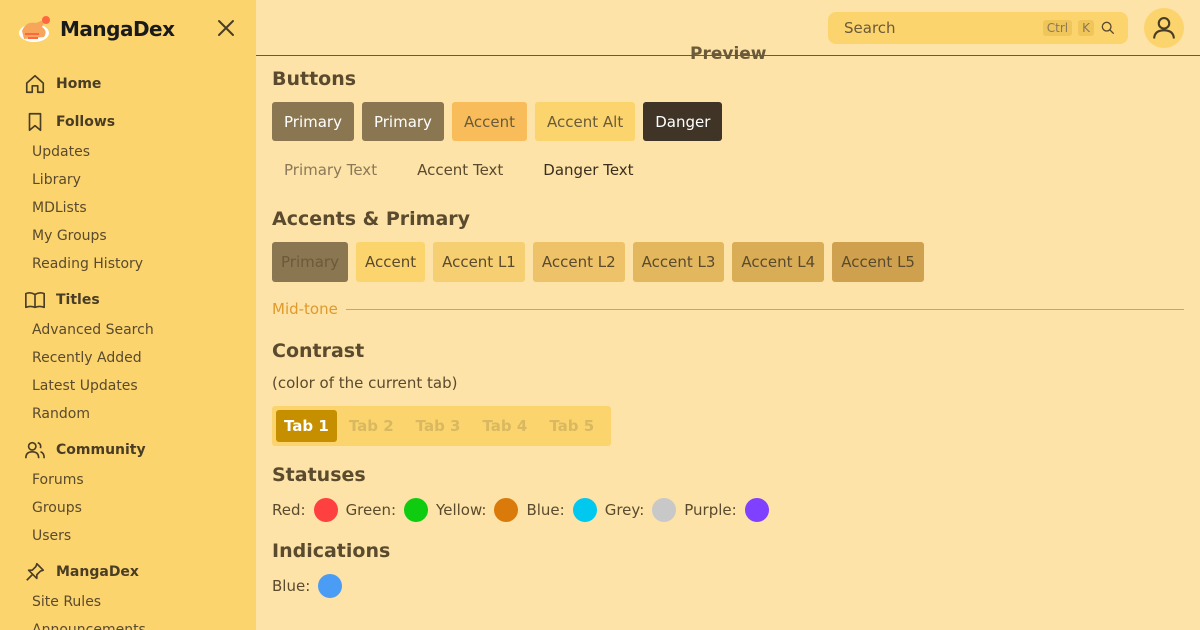 The width and height of the screenshot is (1200, 630). Describe the element at coordinates (978, 28) in the screenshot. I see `search-input: Search Ctrl K` at that location.